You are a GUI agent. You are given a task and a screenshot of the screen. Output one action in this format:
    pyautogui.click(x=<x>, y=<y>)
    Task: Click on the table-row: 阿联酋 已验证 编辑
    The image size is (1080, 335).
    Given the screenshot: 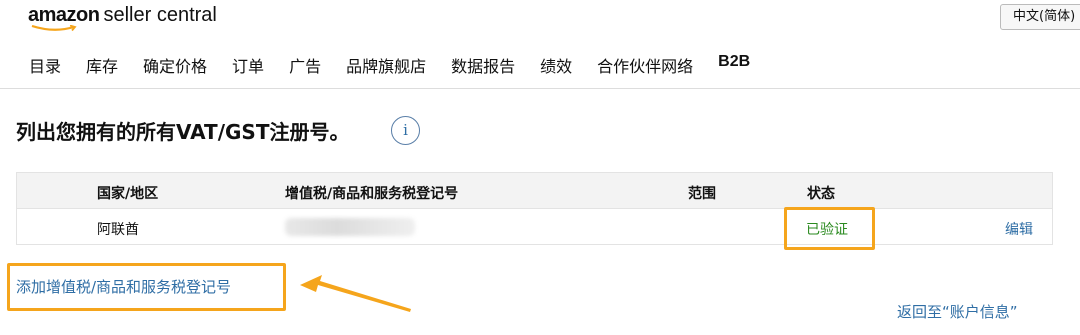 What is the action you would take?
    pyautogui.click(x=534, y=227)
    